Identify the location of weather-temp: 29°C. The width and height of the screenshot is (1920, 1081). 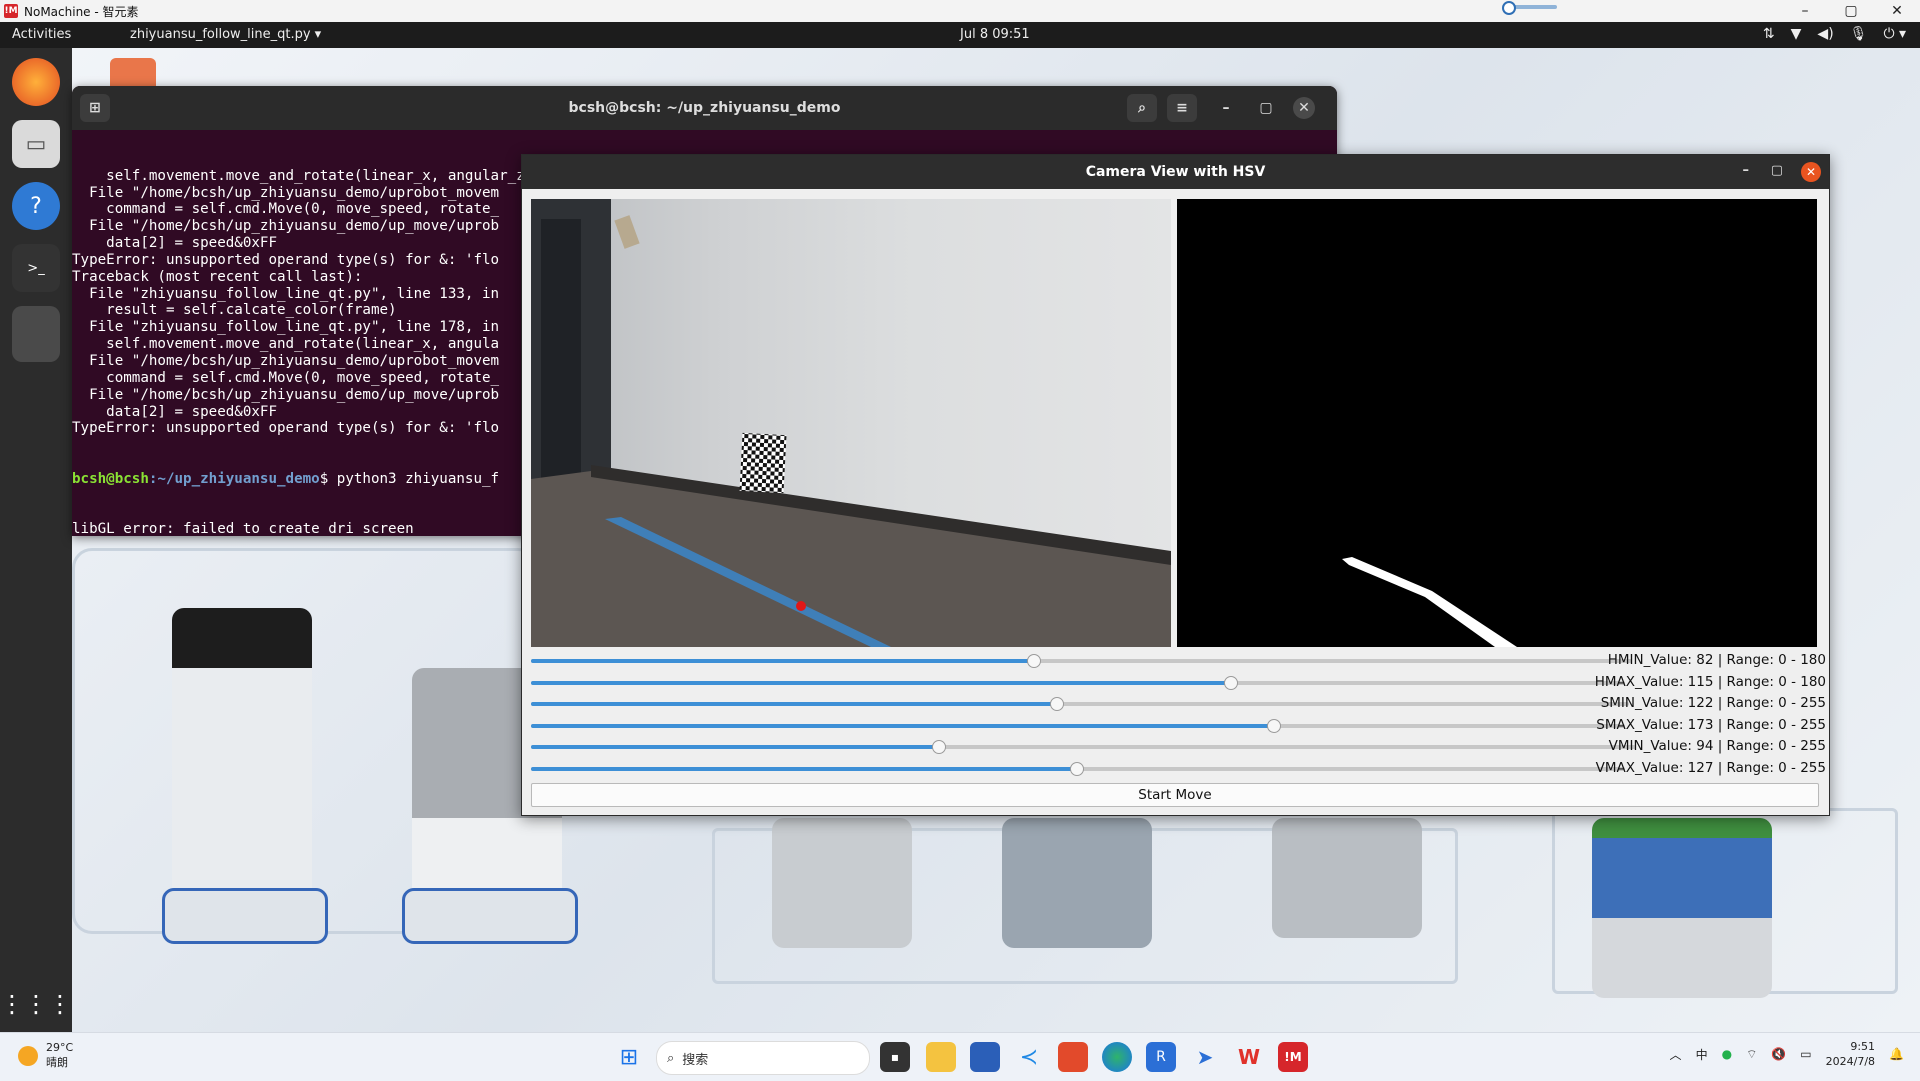
(60, 1047).